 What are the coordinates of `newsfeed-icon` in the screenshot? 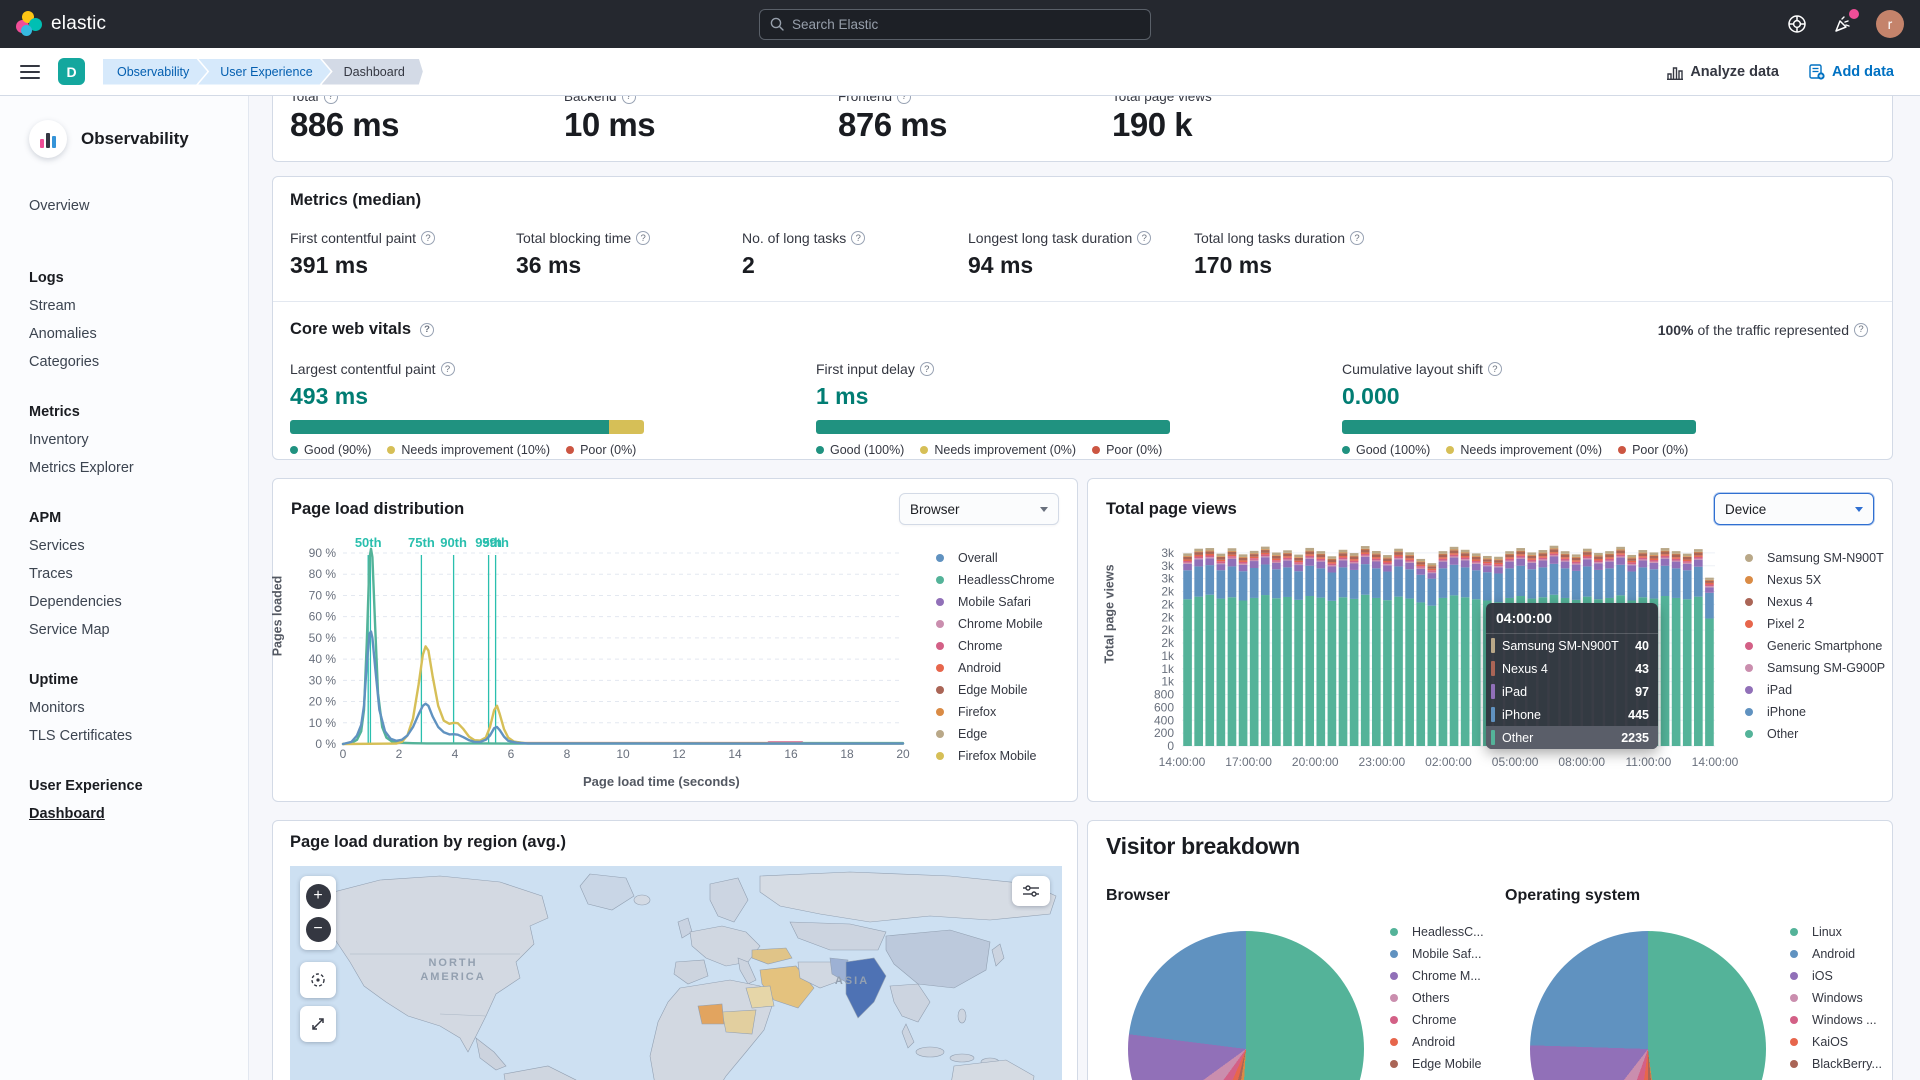 It's located at (1844, 23).